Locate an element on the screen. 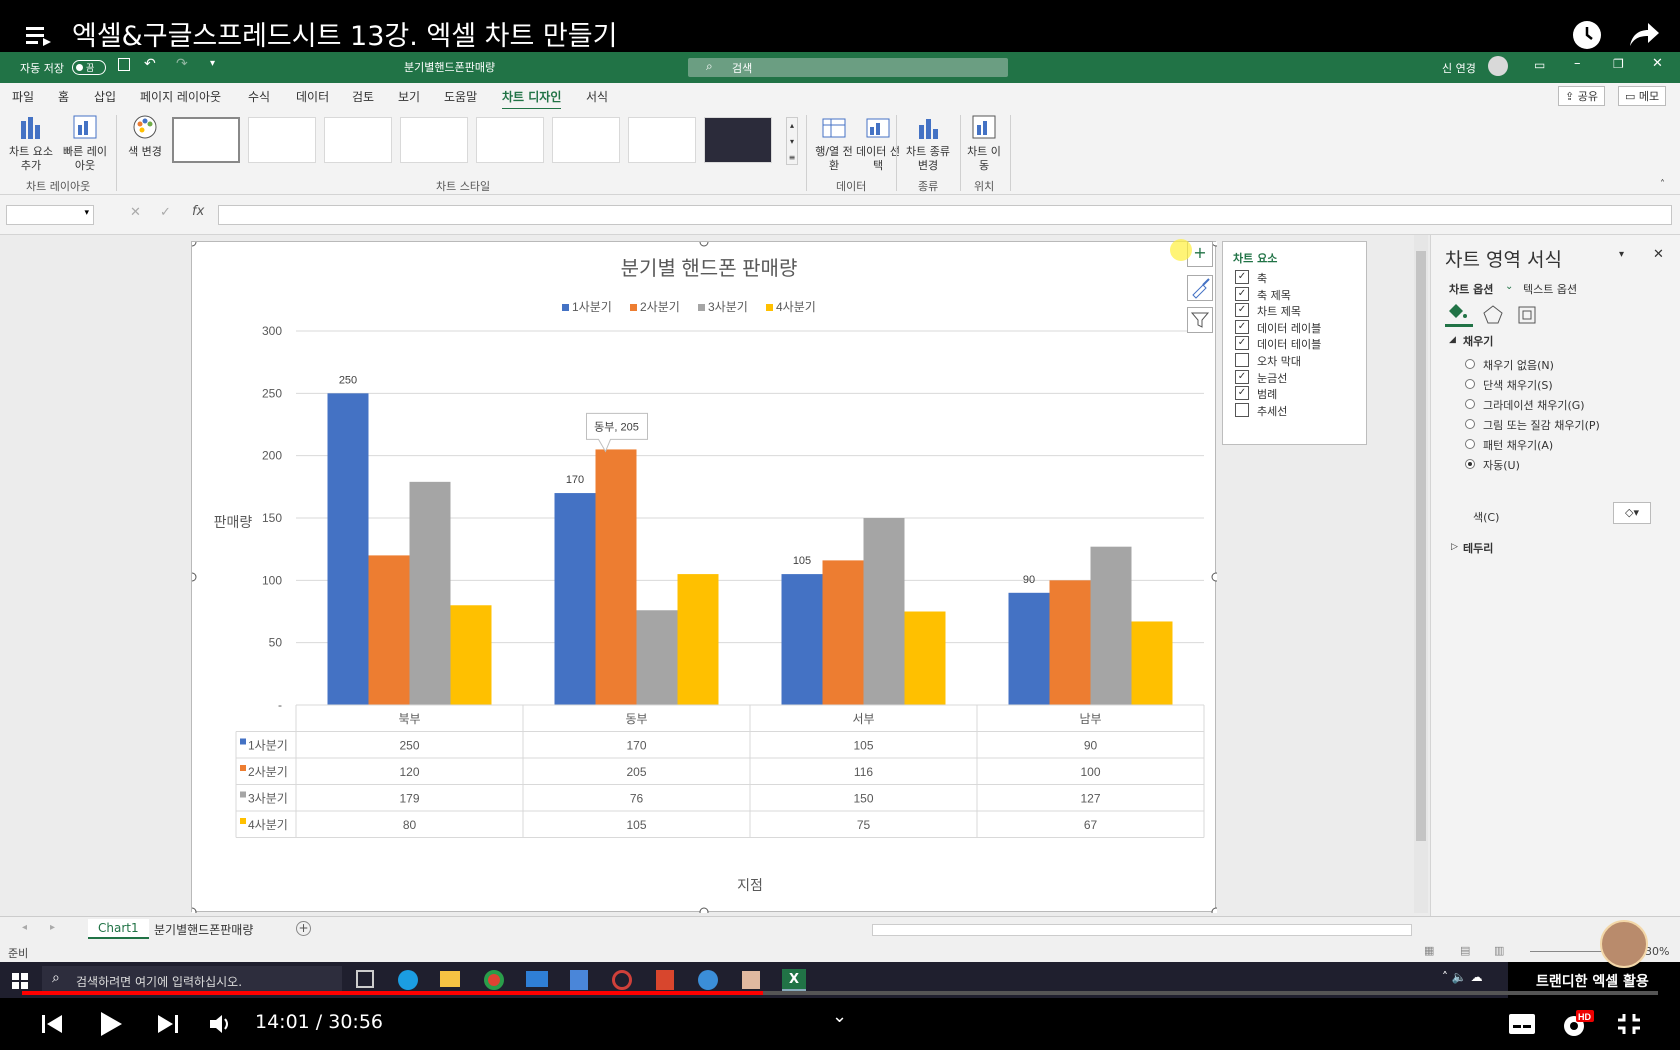 This screenshot has width=1680, height=1050. gallery-scroll: ▴ ▾ ≡ is located at coordinates (792, 141).